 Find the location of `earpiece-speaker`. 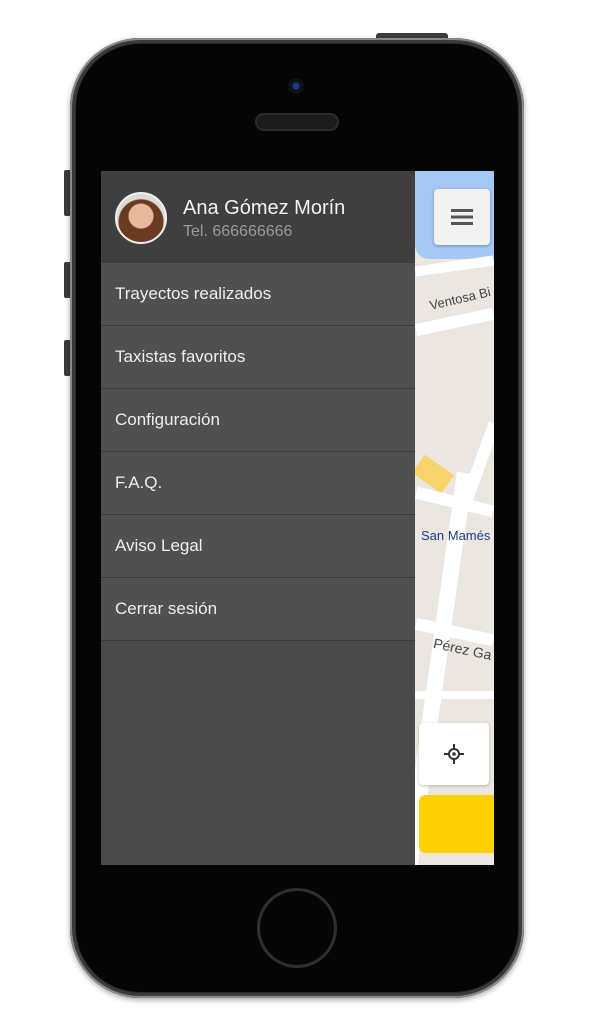

earpiece-speaker is located at coordinates (297, 122).